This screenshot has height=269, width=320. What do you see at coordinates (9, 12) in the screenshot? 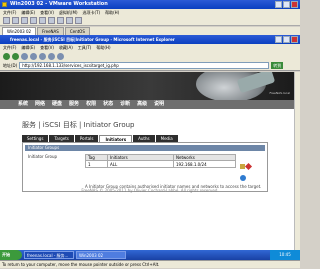
I see `vm-menu-file: 文件(F)` at bounding box center [9, 12].